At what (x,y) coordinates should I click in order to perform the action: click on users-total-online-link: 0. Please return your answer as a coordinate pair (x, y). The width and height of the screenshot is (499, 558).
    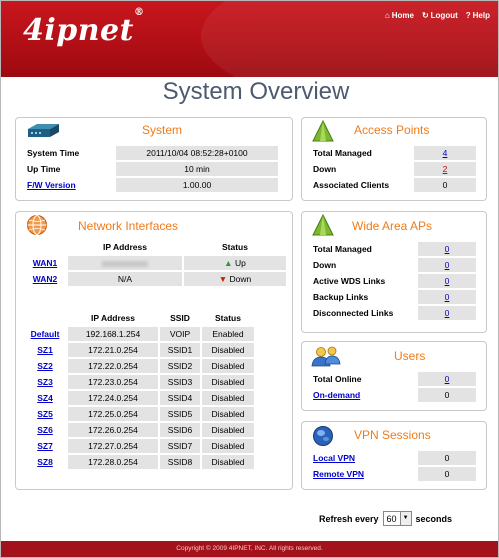
    Looking at the image, I should click on (447, 379).